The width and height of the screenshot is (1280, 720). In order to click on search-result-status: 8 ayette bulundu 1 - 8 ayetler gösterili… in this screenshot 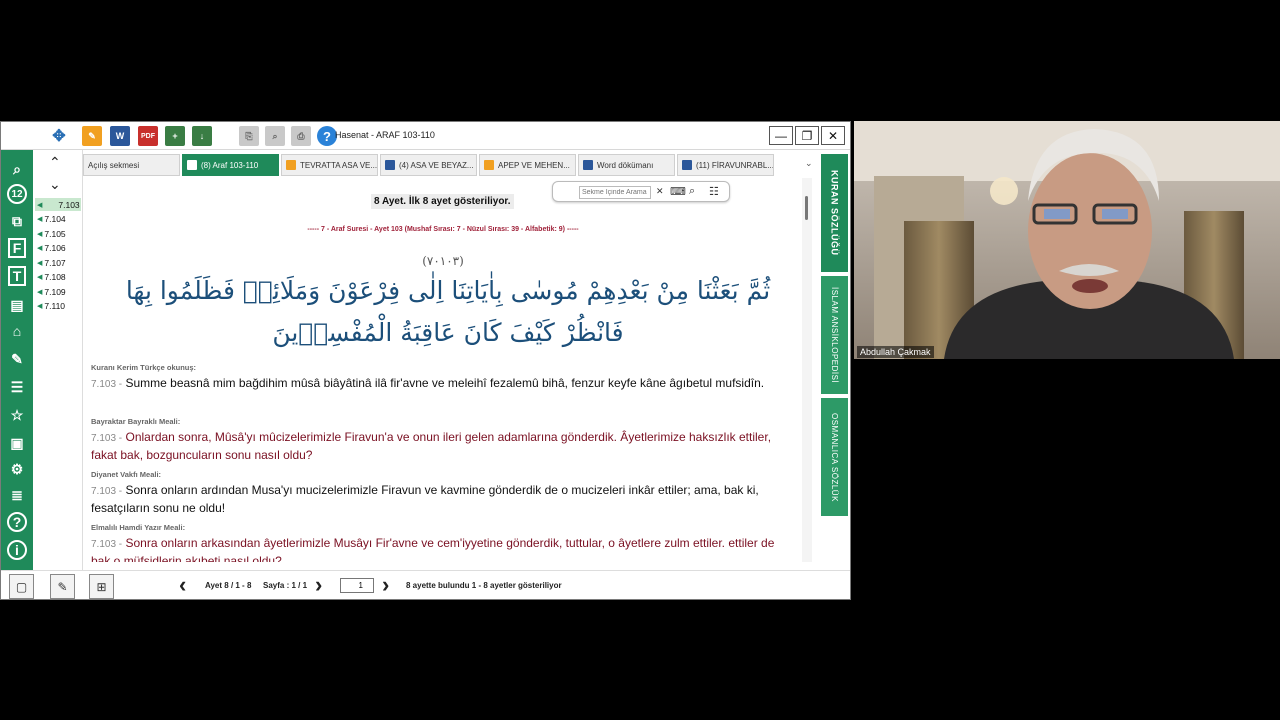, I will do `click(484, 585)`.